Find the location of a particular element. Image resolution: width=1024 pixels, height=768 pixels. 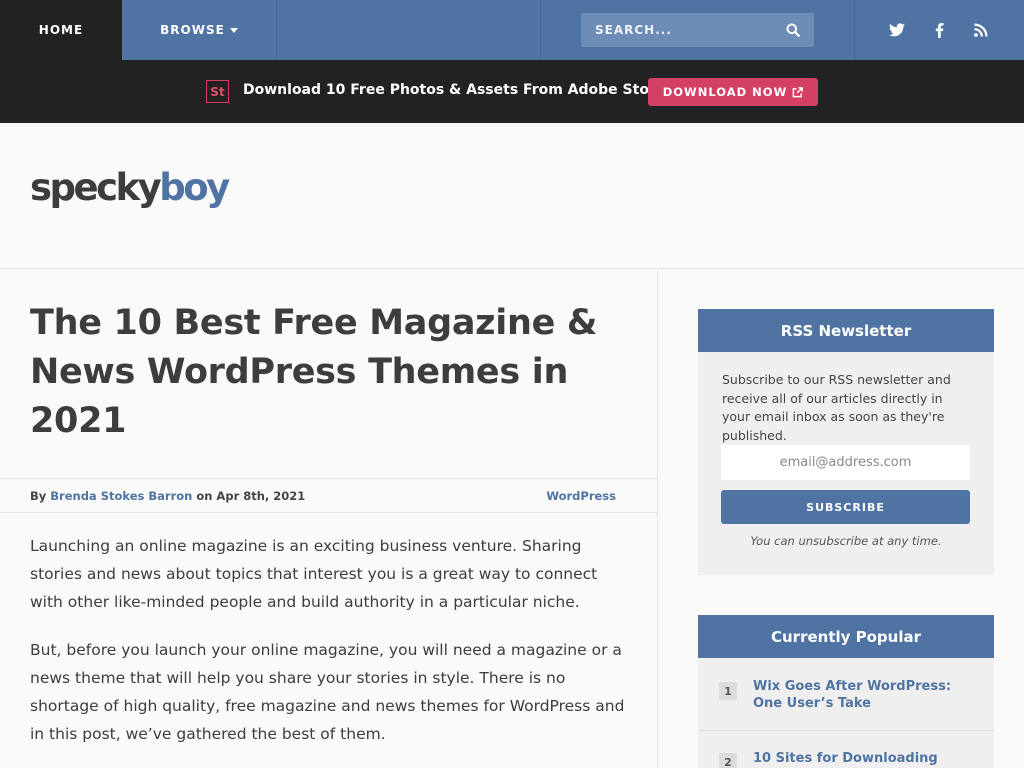

item-number: 2 is located at coordinates (728, 760).